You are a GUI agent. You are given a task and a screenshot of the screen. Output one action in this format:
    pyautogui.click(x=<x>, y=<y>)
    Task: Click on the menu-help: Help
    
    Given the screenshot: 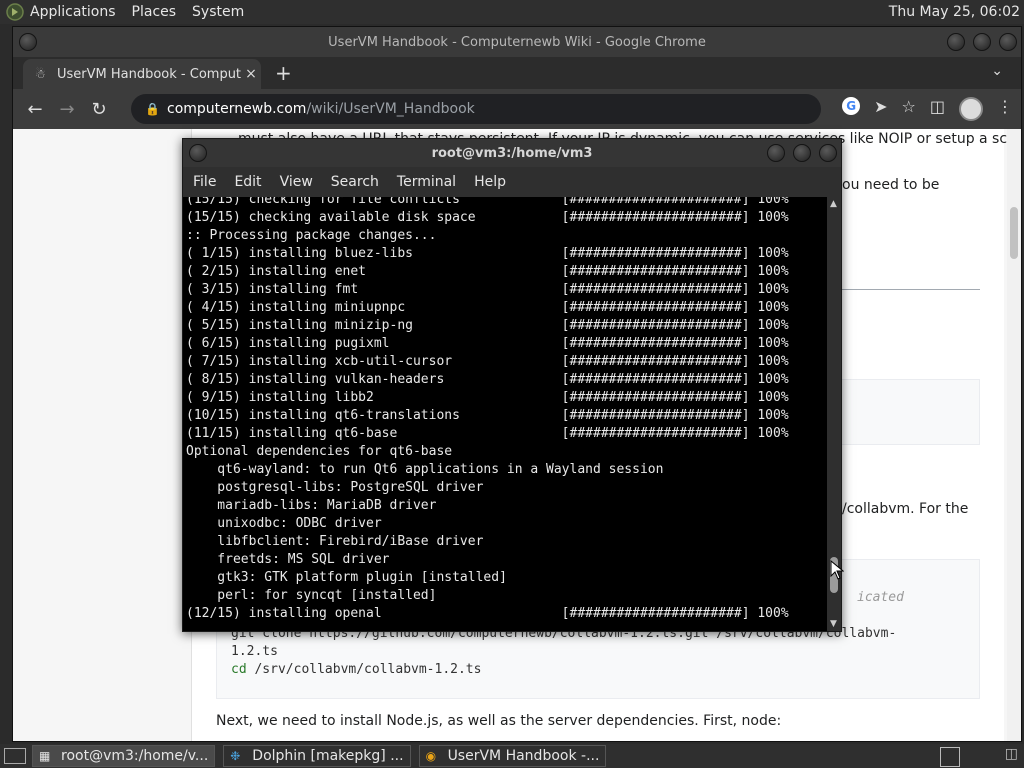 What is the action you would take?
    pyautogui.click(x=490, y=182)
    